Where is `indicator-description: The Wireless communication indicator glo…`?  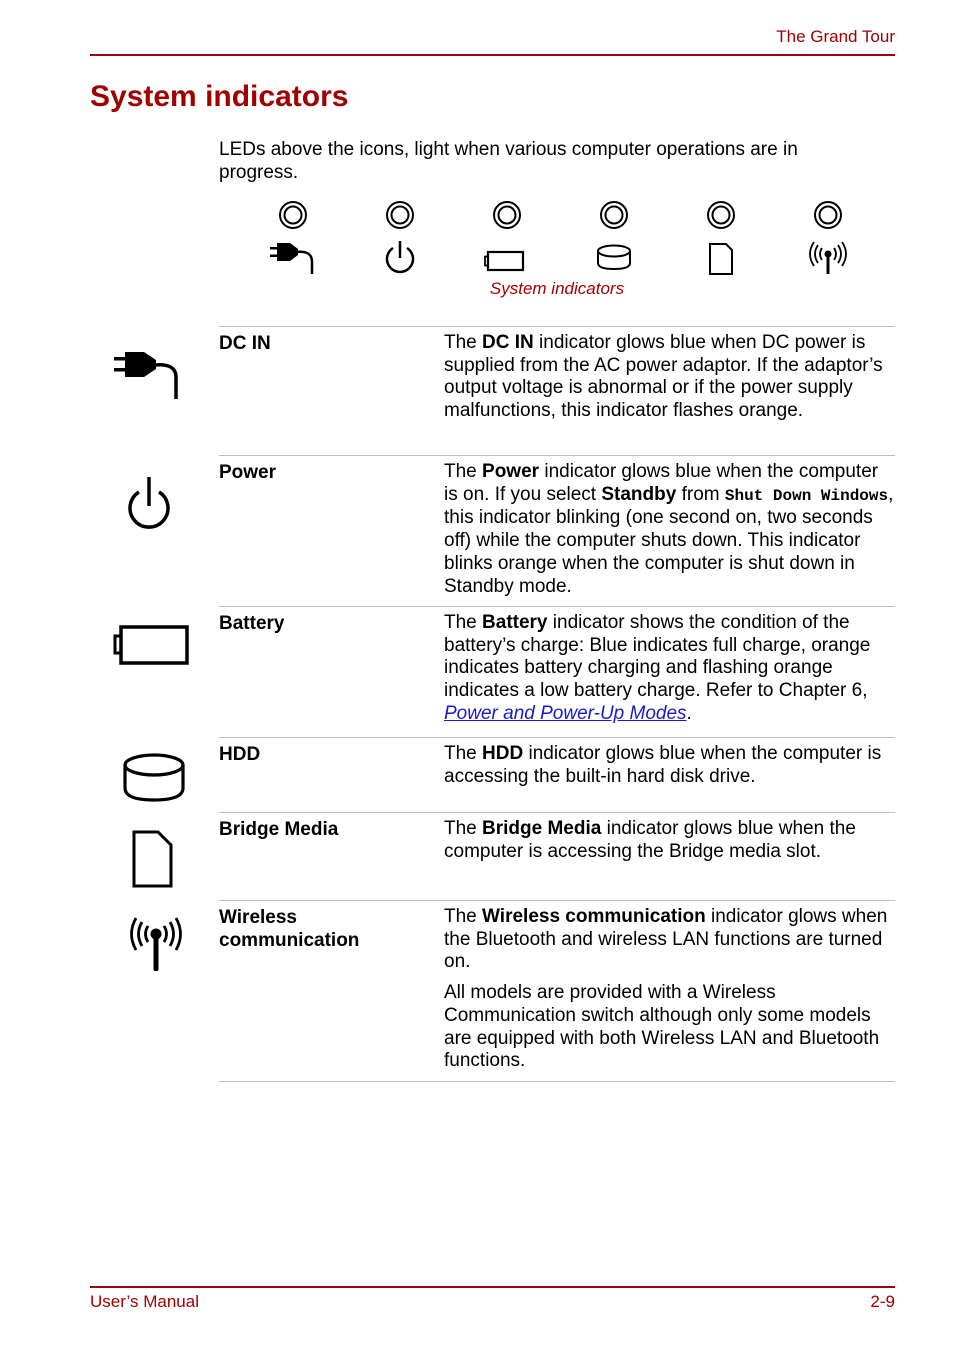
indicator-description: The Wireless communication indicator glo… is located at coordinates (669, 987).